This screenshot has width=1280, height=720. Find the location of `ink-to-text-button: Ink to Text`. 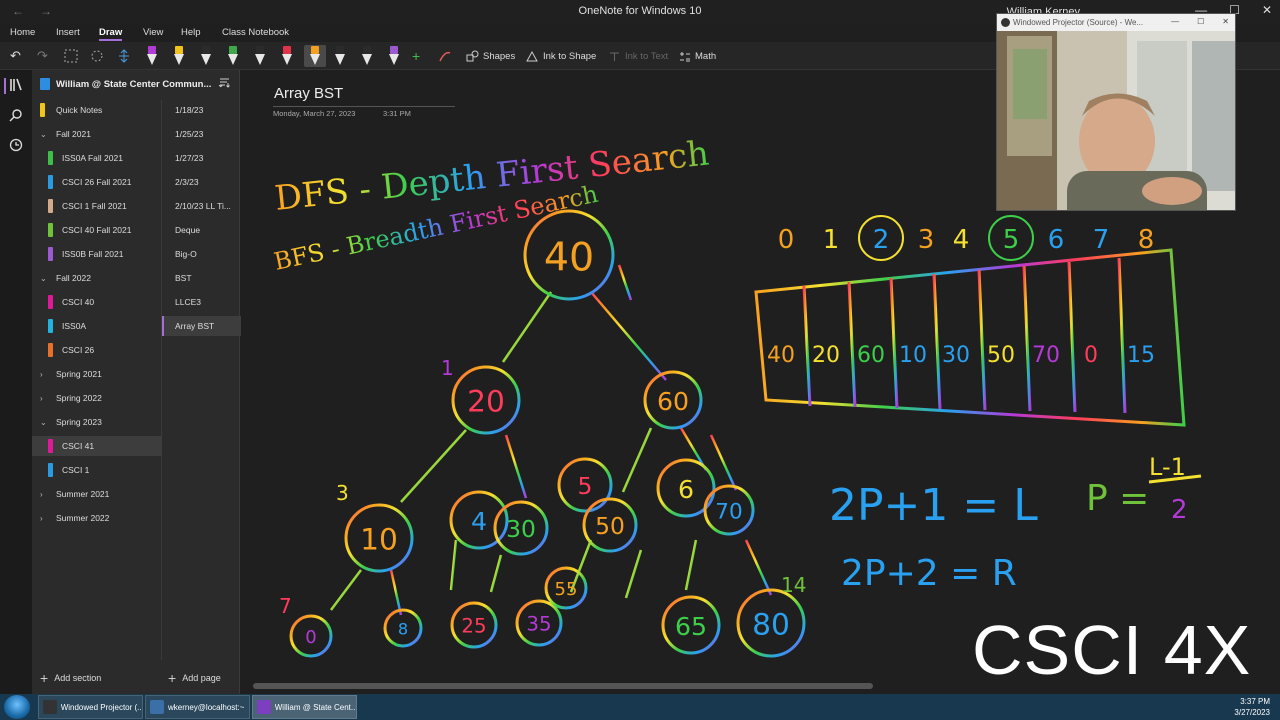

ink-to-text-button: Ink to Text is located at coordinates (638, 56).